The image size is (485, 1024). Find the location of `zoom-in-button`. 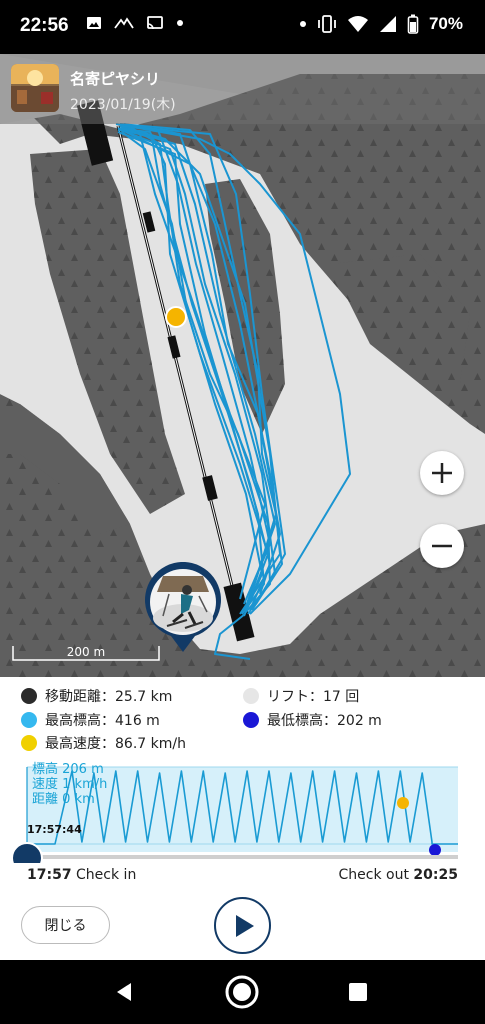

zoom-in-button is located at coordinates (442, 473).